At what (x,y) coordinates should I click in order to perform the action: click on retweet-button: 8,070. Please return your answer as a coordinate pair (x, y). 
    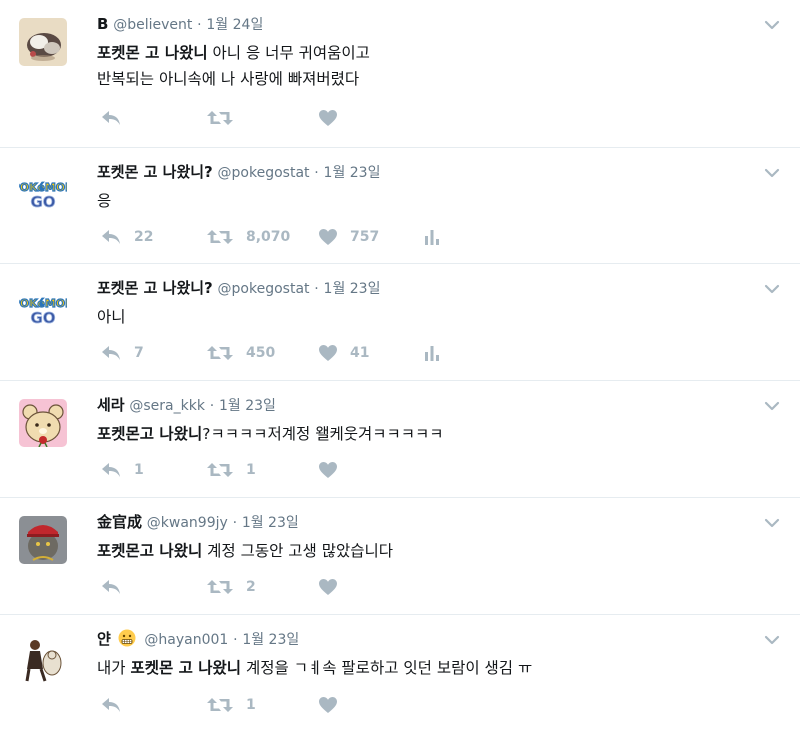
    Looking at the image, I should click on (248, 237).